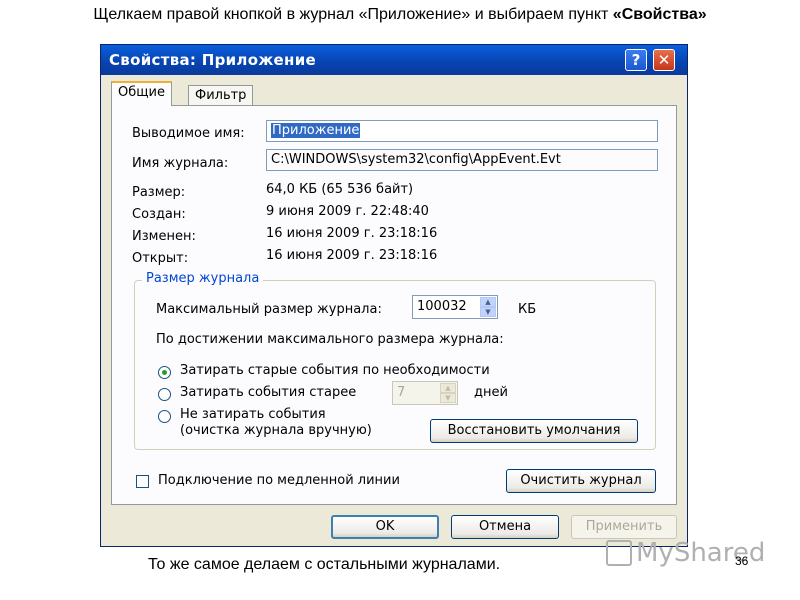 The height and width of the screenshot is (600, 800). I want to click on size-label: Размер:, so click(159, 192).